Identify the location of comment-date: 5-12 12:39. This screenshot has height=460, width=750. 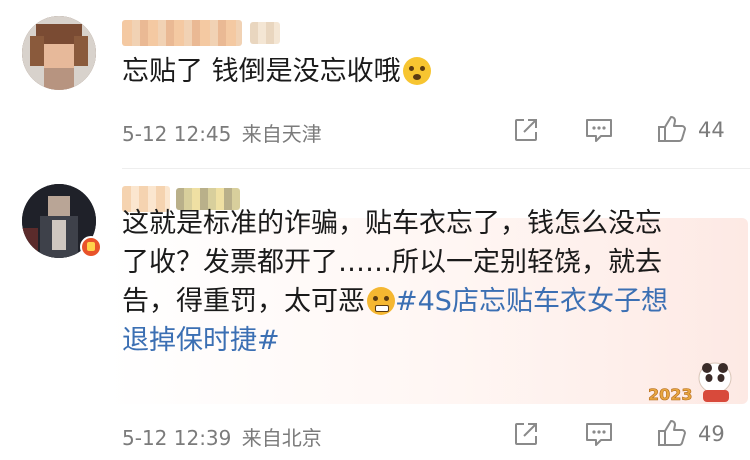
(177, 438).